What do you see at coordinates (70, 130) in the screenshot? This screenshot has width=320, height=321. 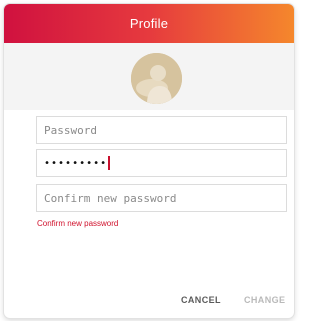 I see `current-password-placeholder: Password` at bounding box center [70, 130].